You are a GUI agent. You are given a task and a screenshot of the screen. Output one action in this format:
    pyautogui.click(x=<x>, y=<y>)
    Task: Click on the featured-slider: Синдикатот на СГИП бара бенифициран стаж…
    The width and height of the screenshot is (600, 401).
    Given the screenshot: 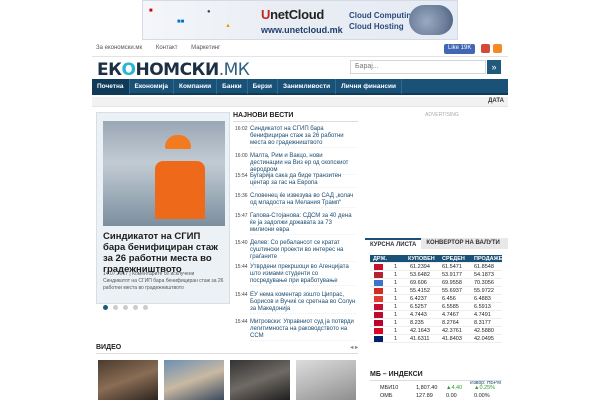 What is the action you would take?
    pyautogui.click(x=163, y=211)
    